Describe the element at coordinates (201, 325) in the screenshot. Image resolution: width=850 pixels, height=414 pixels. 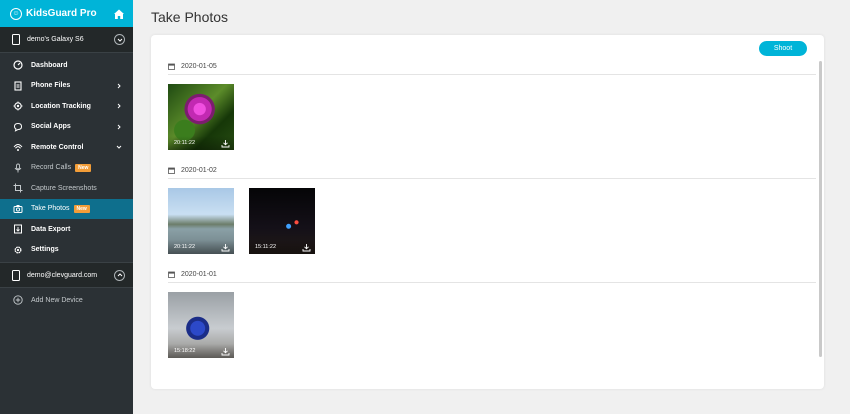
I see `photo-thumbnail: 15:18:22` at that location.